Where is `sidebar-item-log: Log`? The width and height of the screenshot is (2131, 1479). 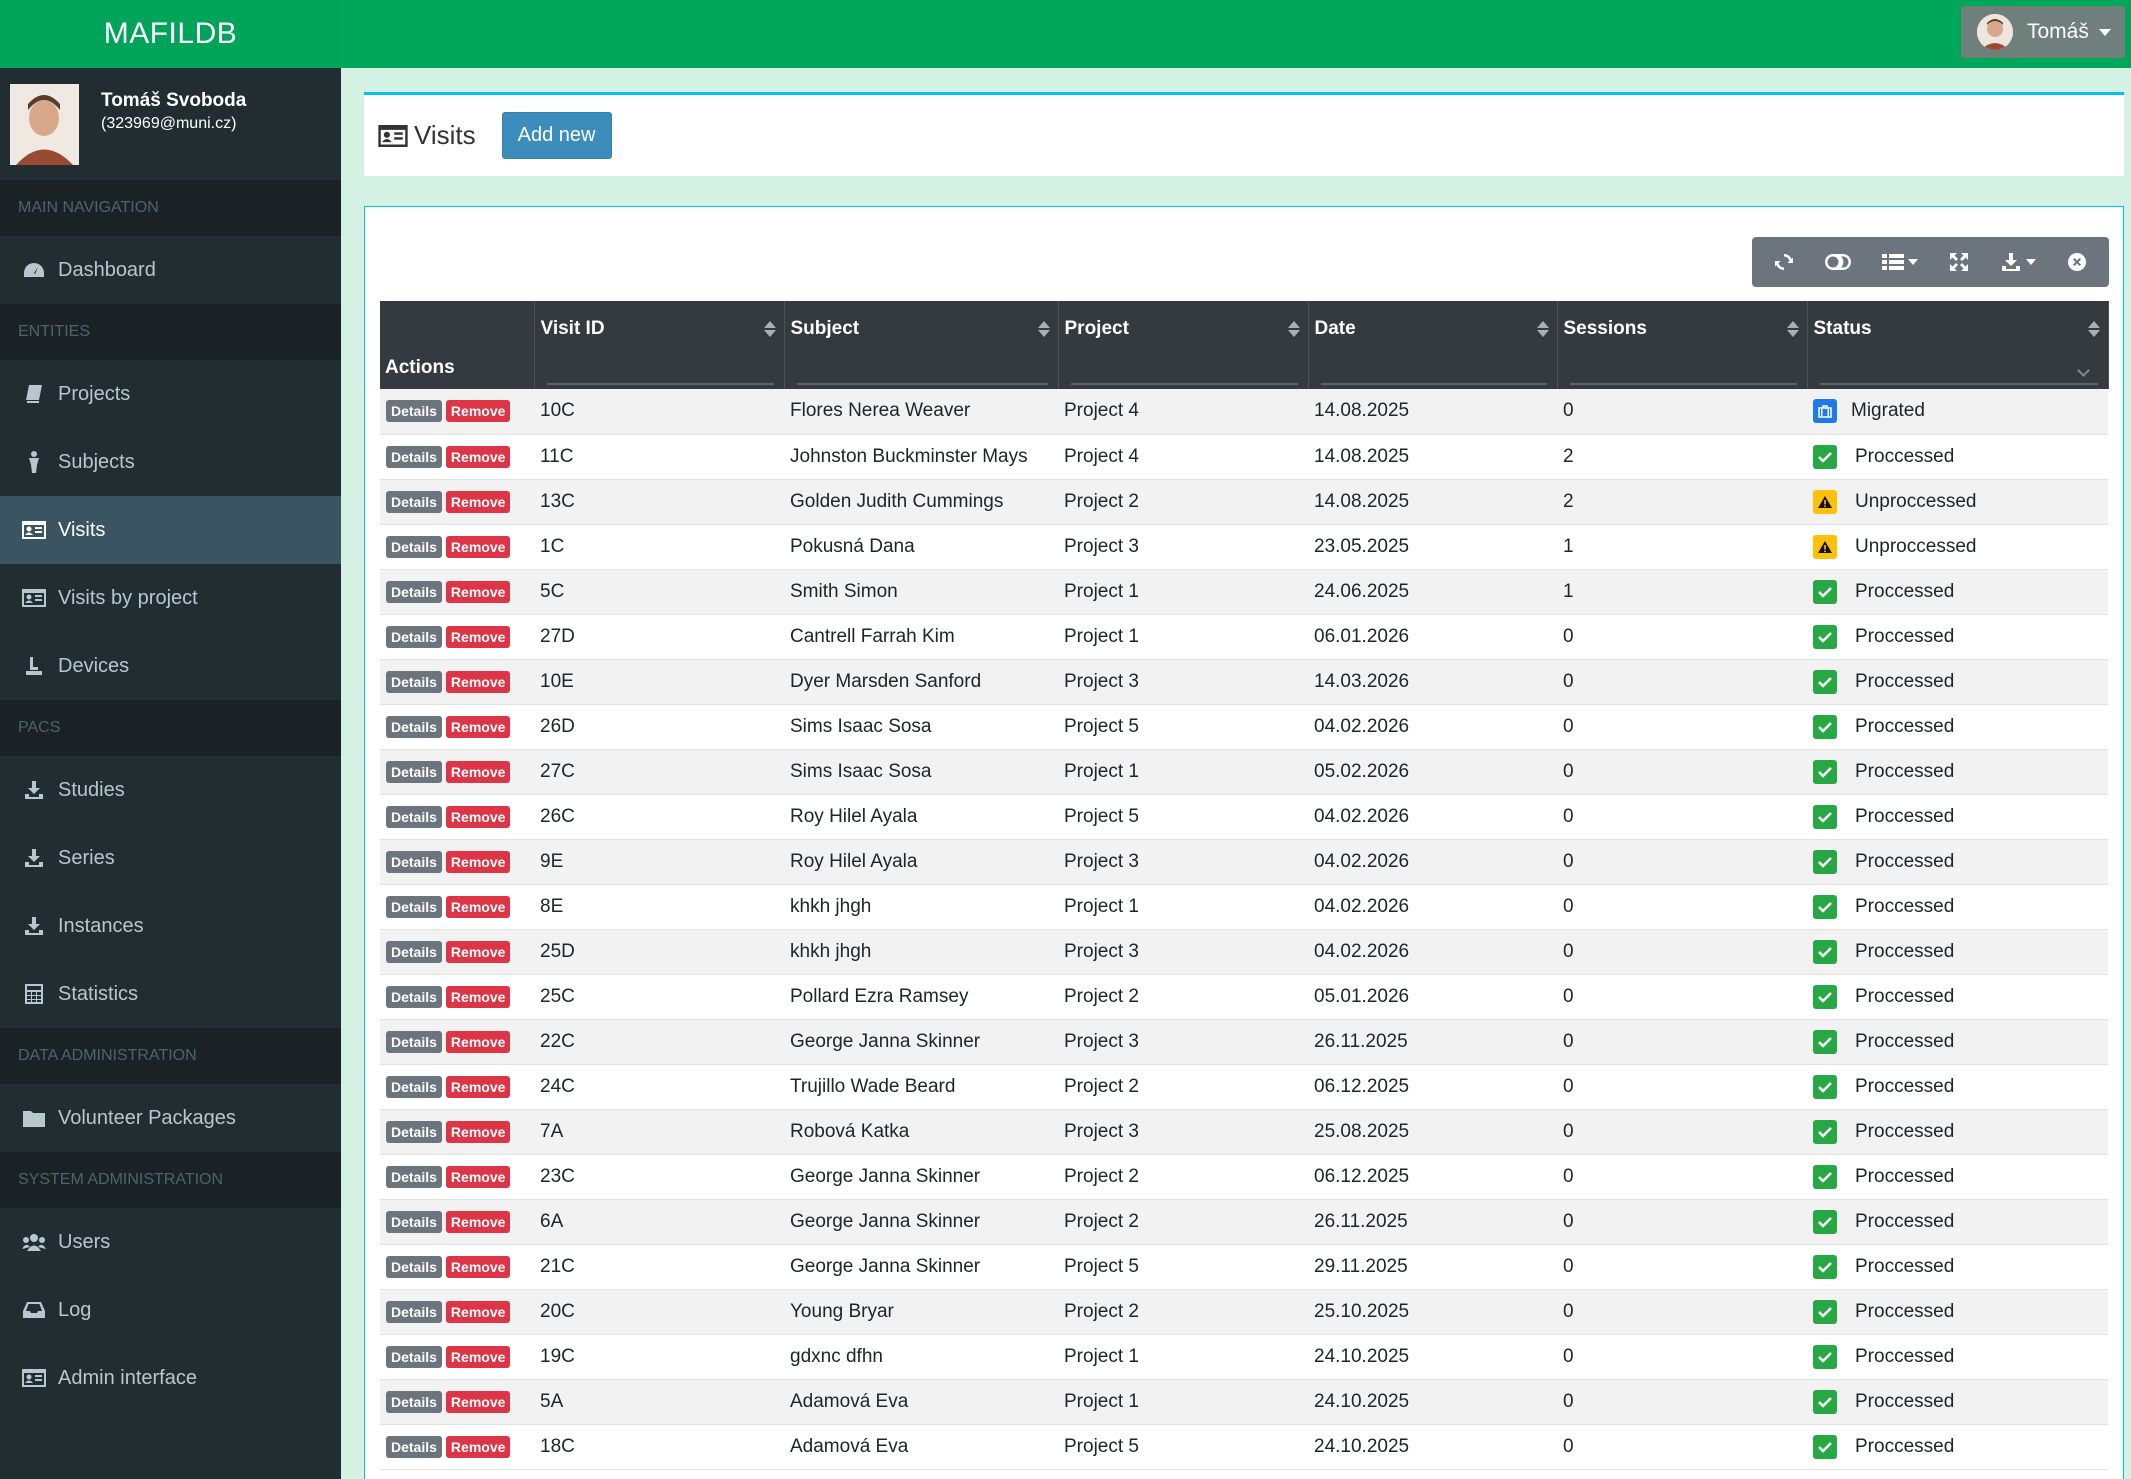 sidebar-item-log: Log is located at coordinates (170, 1310).